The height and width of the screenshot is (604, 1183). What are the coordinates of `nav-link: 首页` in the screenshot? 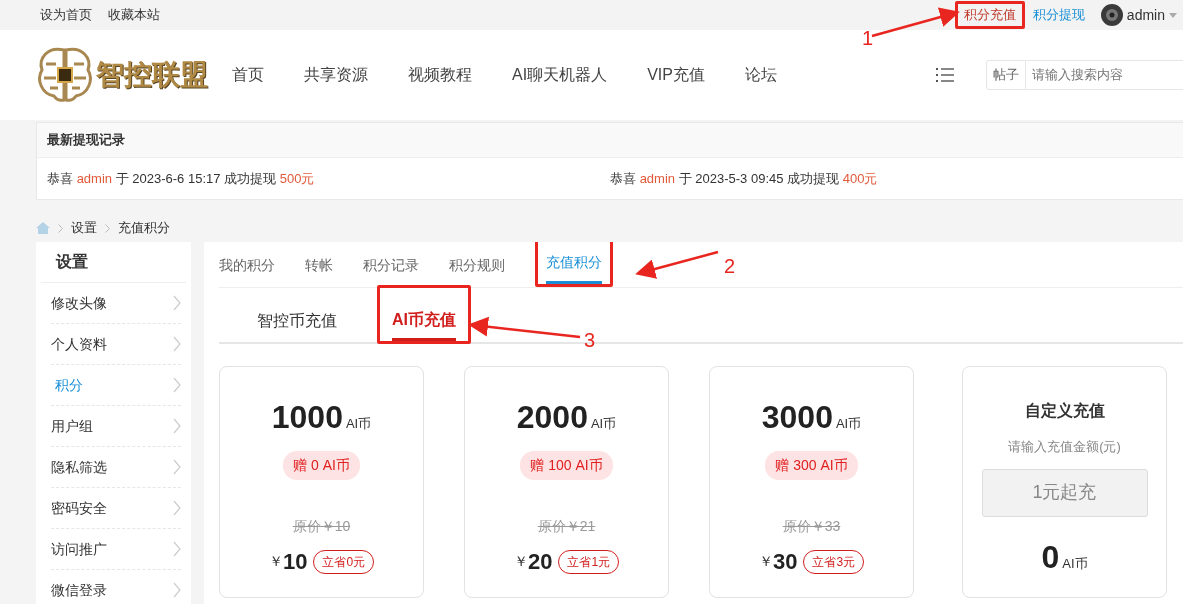 It's located at (248, 75).